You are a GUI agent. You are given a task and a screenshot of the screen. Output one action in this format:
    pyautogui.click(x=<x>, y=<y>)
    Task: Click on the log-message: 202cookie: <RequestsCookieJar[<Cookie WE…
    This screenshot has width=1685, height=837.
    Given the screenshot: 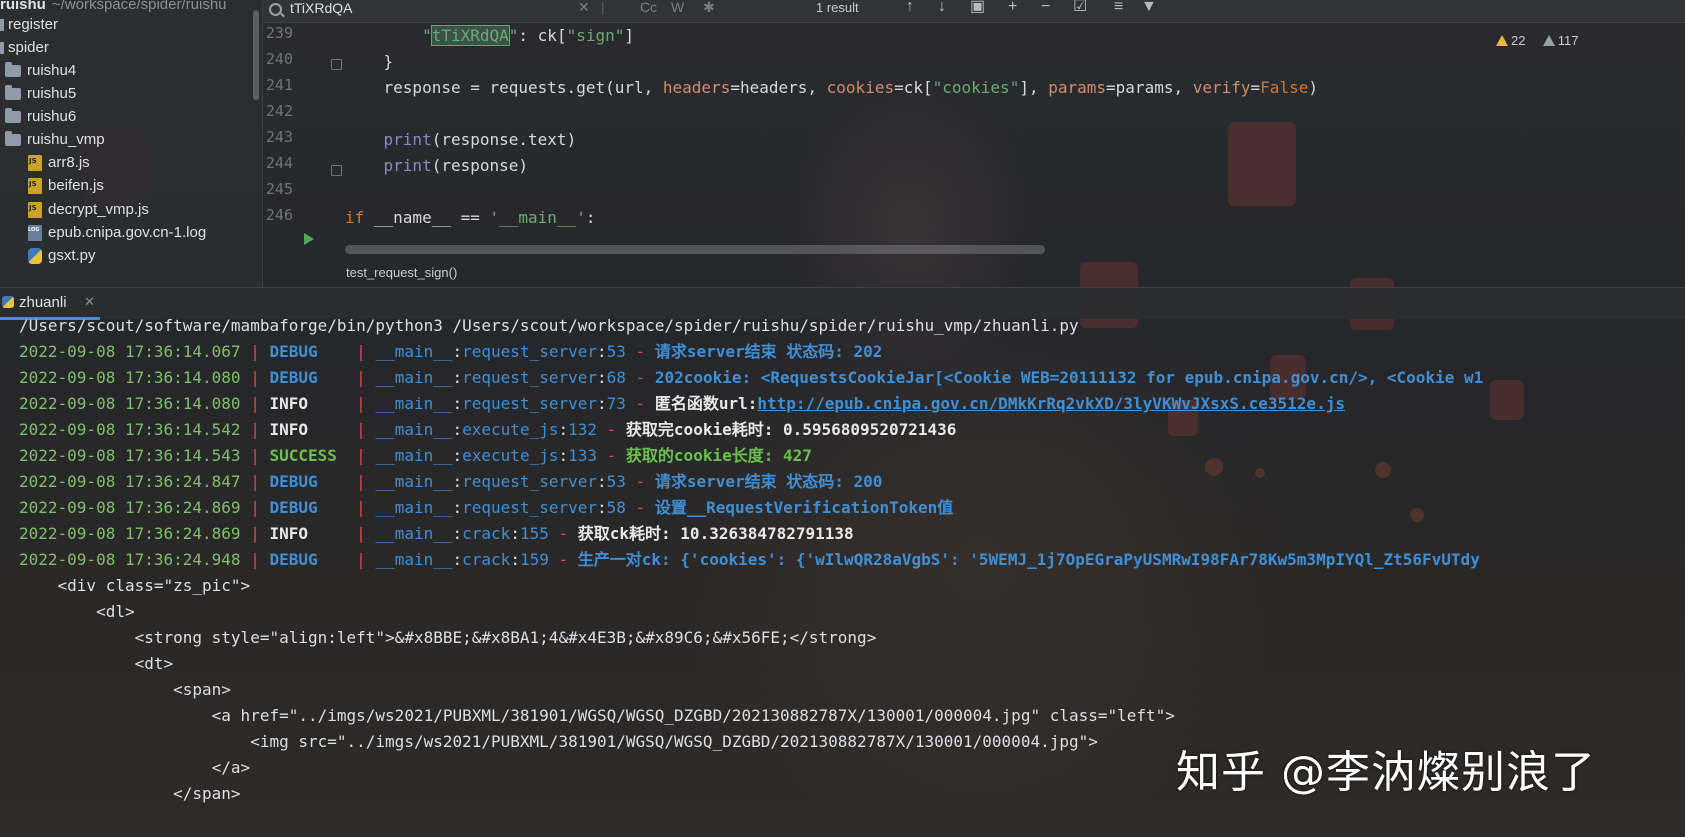 What is the action you would take?
    pyautogui.click(x=1069, y=377)
    